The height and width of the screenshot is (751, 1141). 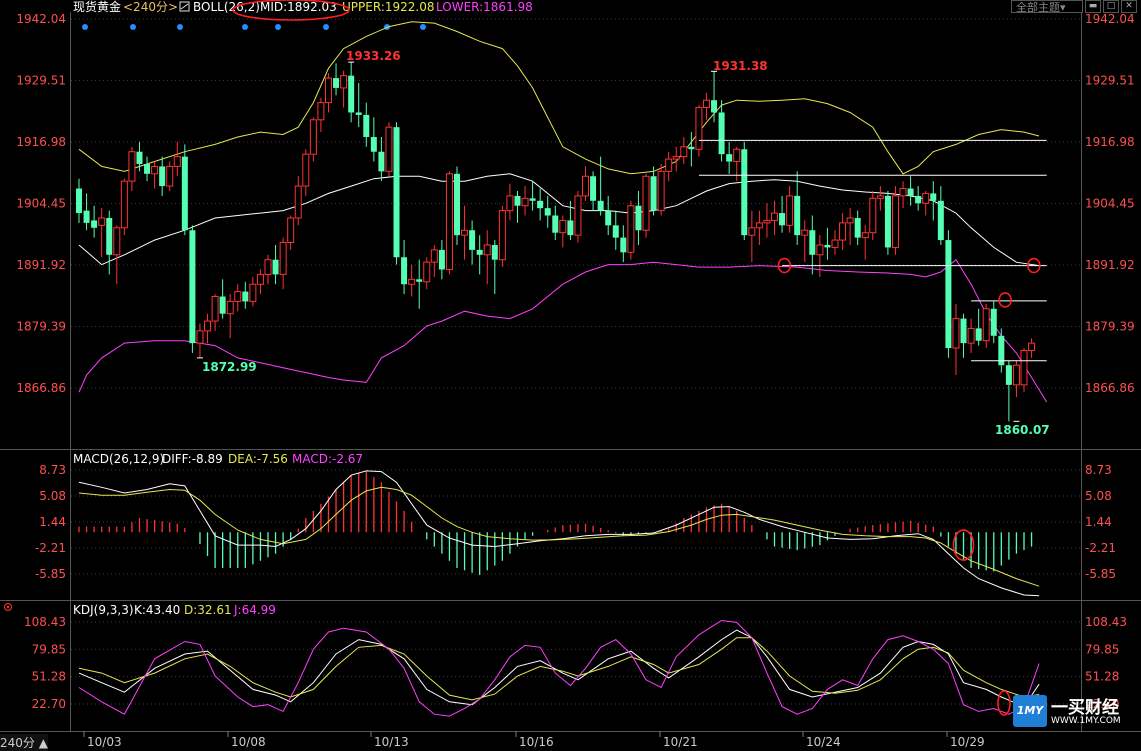 I want to click on y-tick-label-left: 1879.39, so click(x=41, y=327).